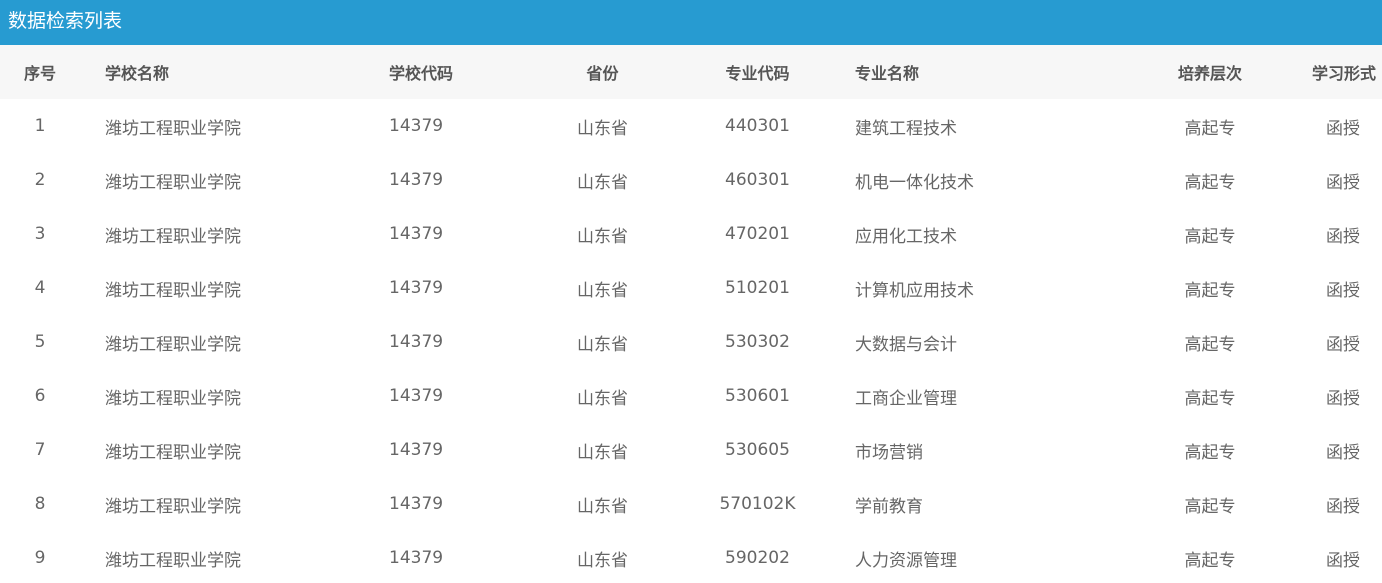  I want to click on cell-major-code: 570102K, so click(757, 504).